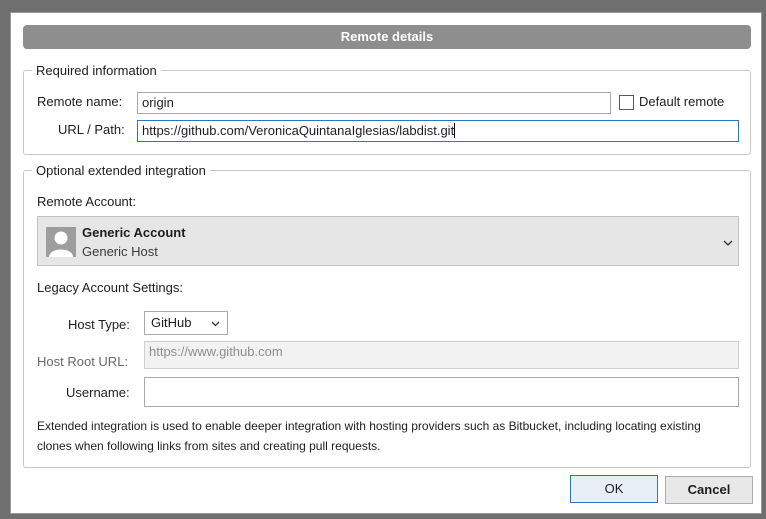  I want to click on account-avatar, so click(61, 242).